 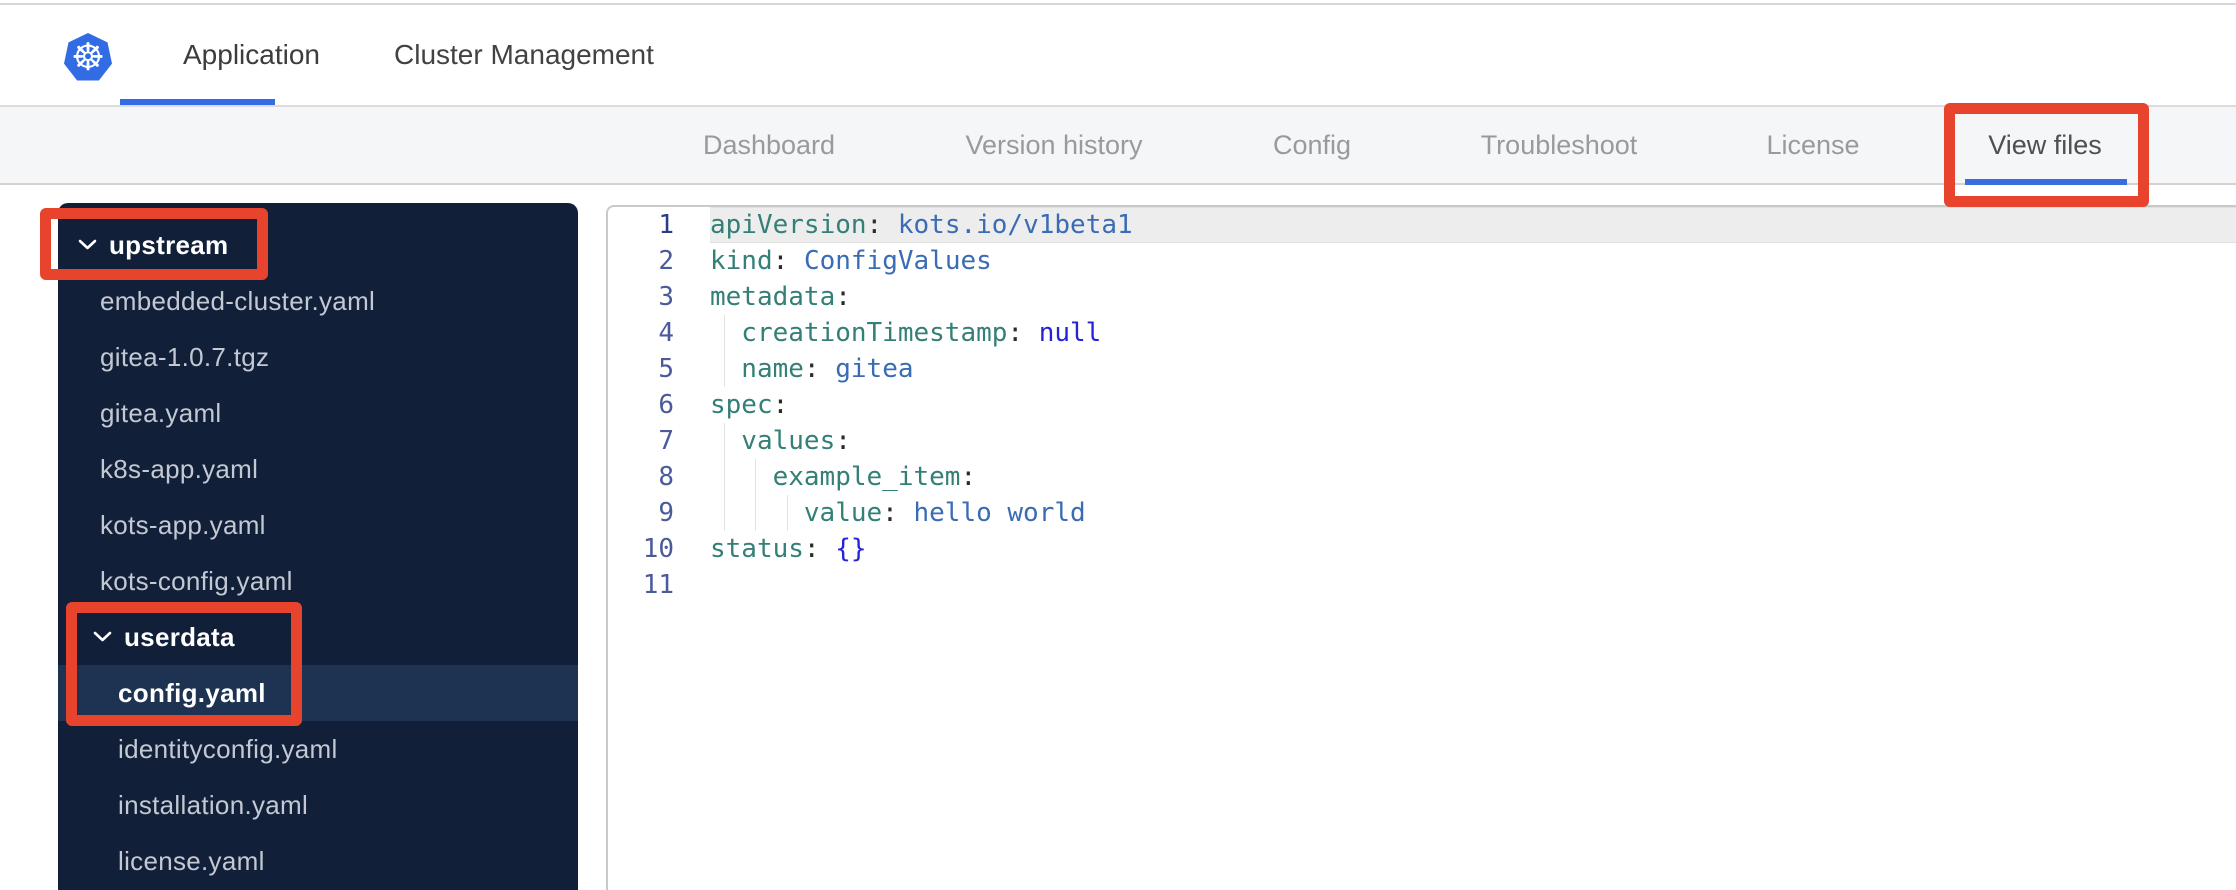 I want to click on line-number: 8, so click(x=666, y=477).